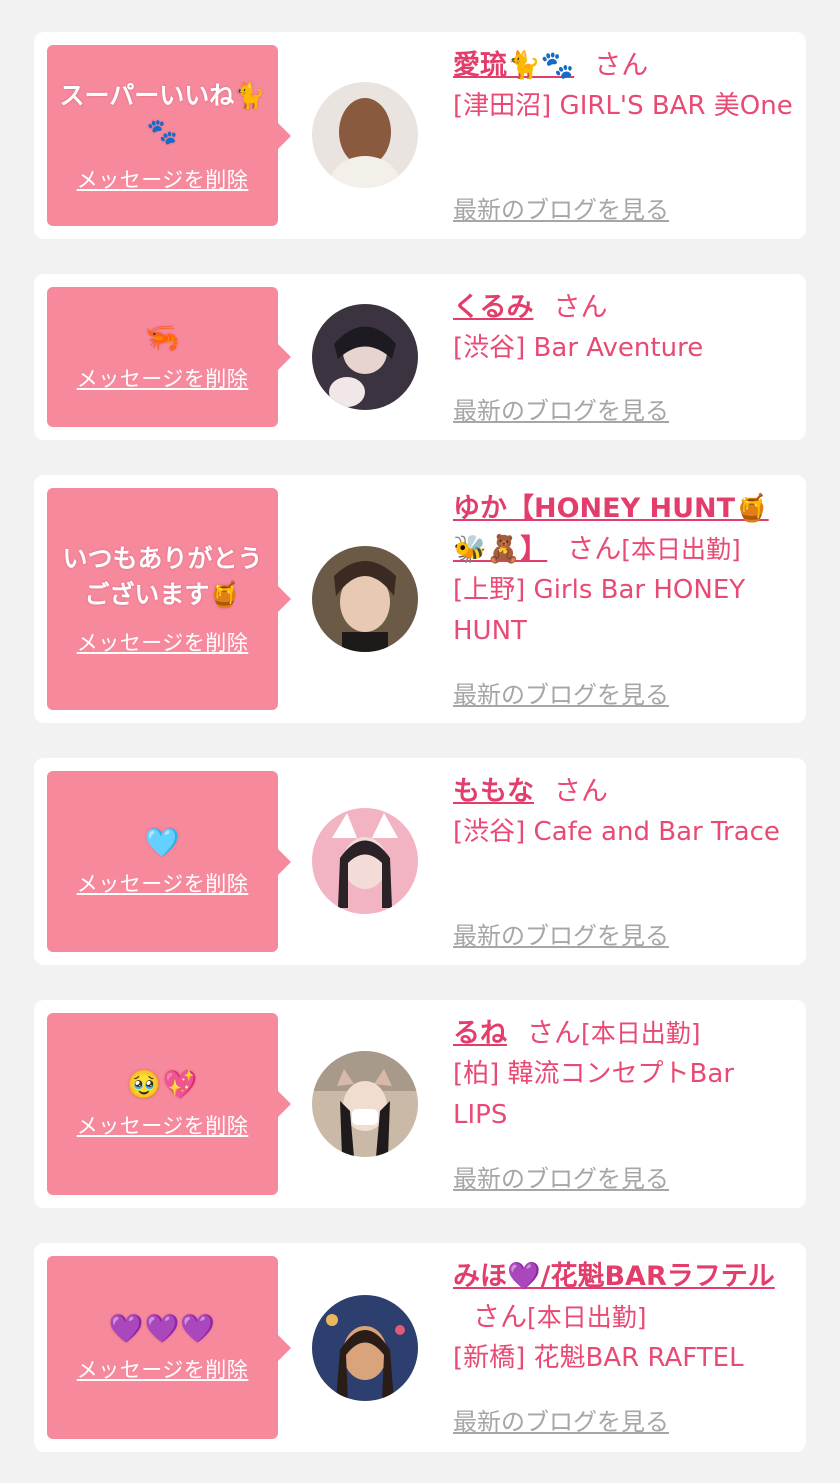  I want to click on shop-name: [柏] 韓流コンセプトBar LIPS, so click(594, 1094).